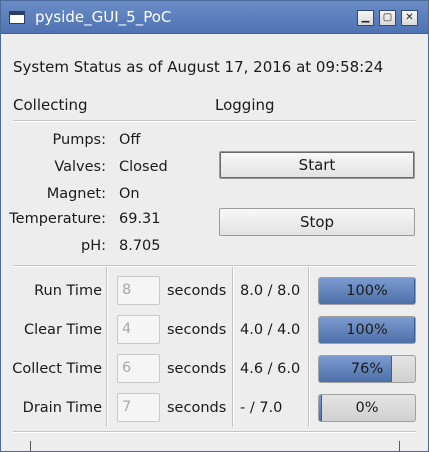 The width and height of the screenshot is (429, 452). What do you see at coordinates (140, 219) in the screenshot?
I see `temperature-value: 69.31` at bounding box center [140, 219].